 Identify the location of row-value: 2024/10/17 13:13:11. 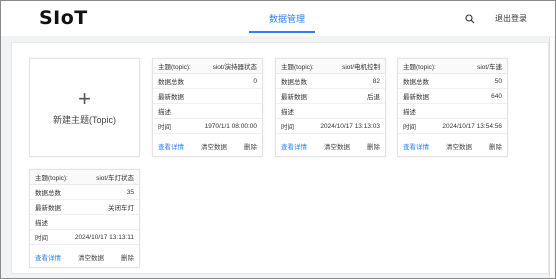
(104, 237).